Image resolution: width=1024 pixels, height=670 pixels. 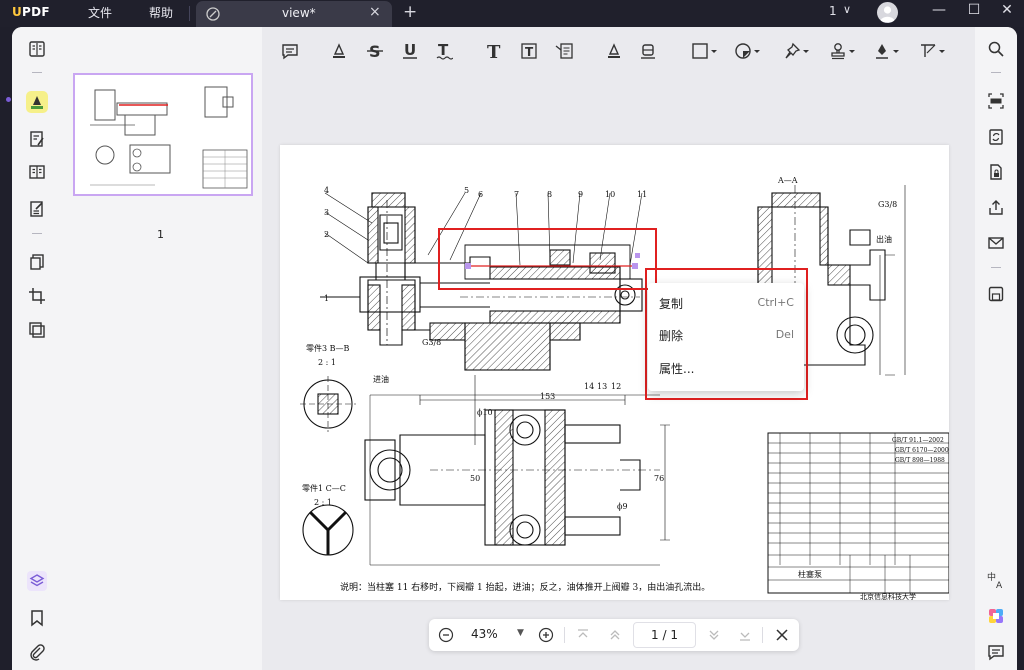 I want to click on eraser-icon, so click(x=648, y=51).